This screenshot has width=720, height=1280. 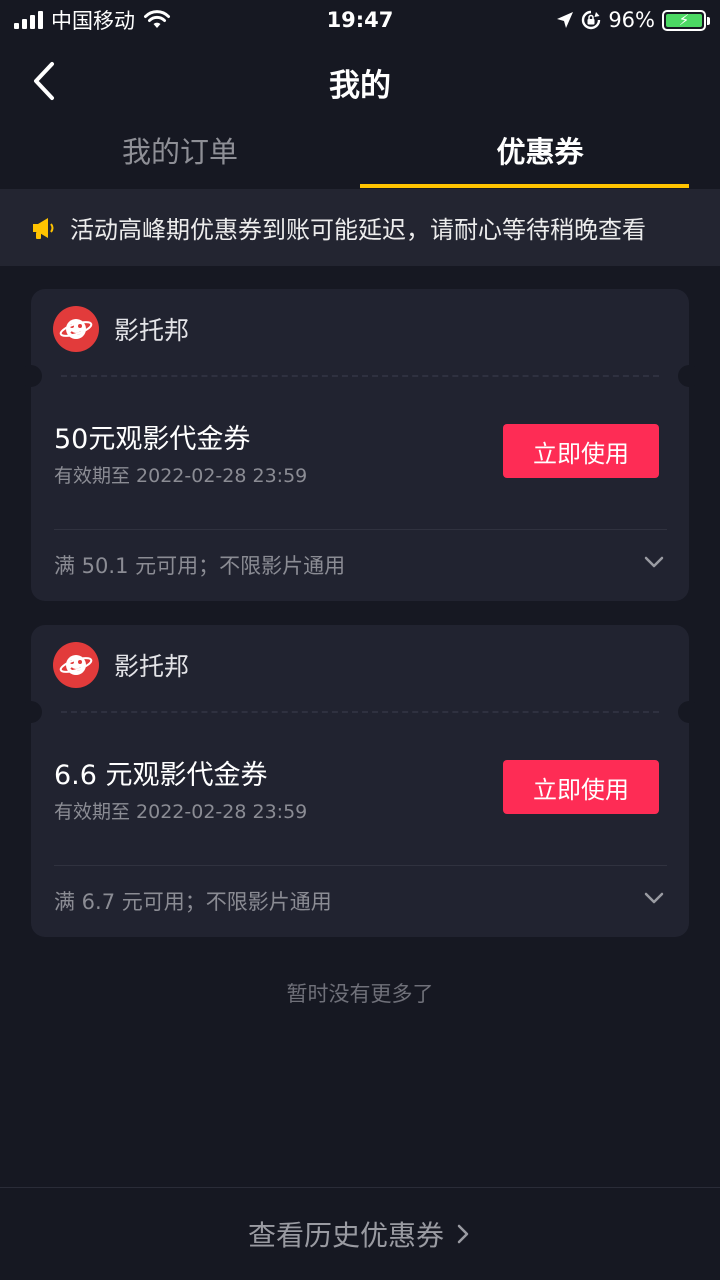 What do you see at coordinates (360, 86) in the screenshot?
I see `page-title: 我的` at bounding box center [360, 86].